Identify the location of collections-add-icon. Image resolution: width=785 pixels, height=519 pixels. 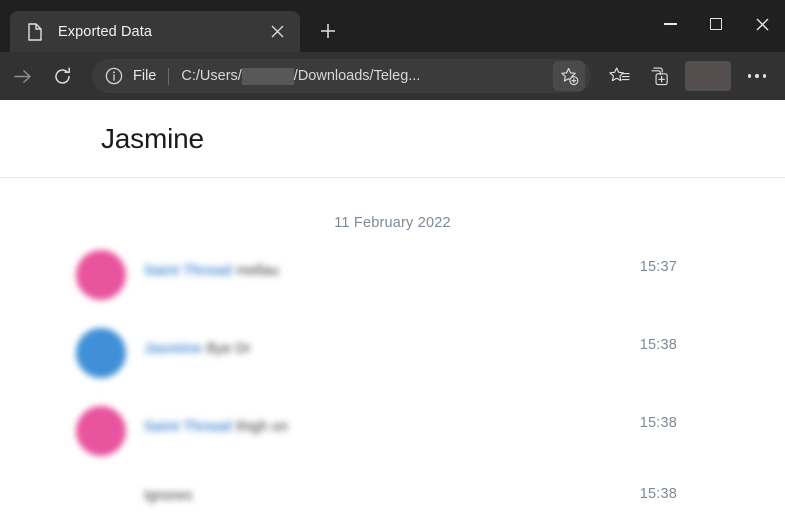
(659, 76).